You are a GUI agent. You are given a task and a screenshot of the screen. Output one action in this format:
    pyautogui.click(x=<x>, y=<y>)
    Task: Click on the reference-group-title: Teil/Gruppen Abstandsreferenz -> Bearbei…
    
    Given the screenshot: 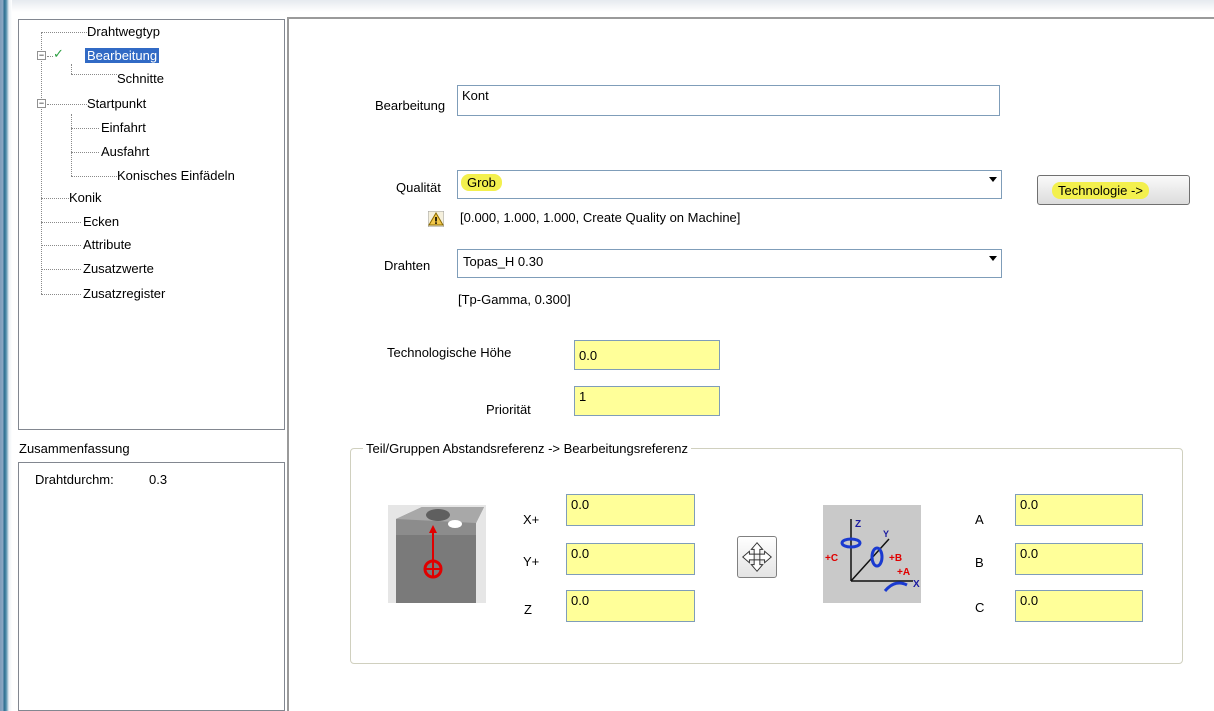 What is the action you would take?
    pyautogui.click(x=527, y=448)
    